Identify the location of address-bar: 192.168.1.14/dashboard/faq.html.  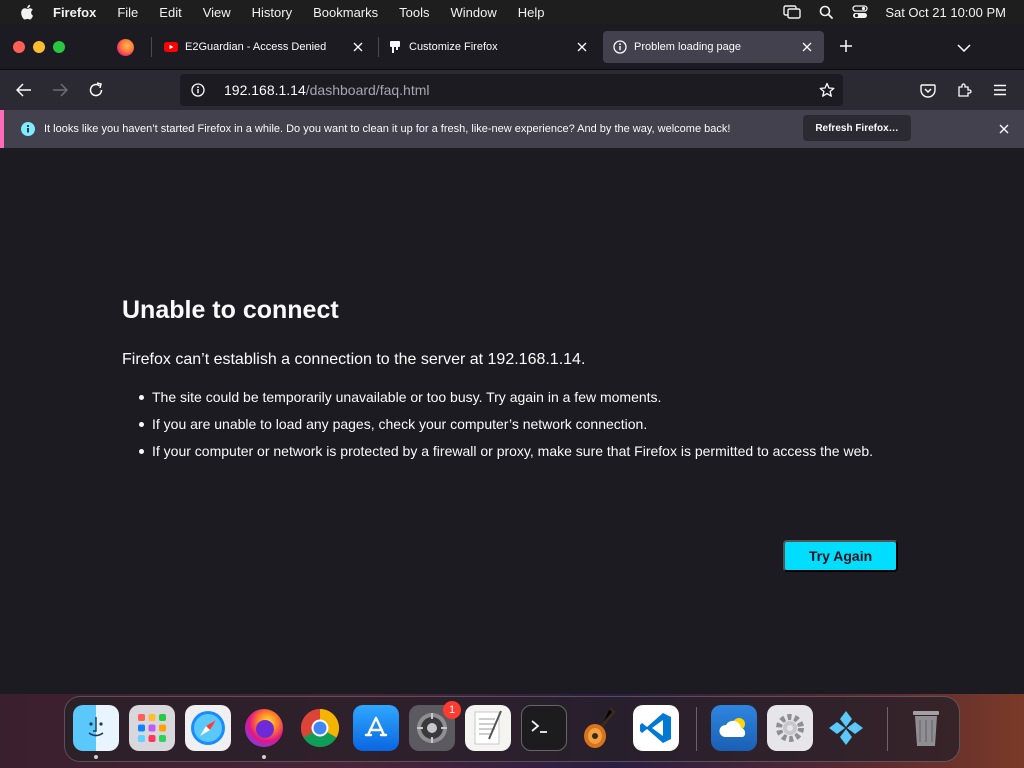
(511, 90).